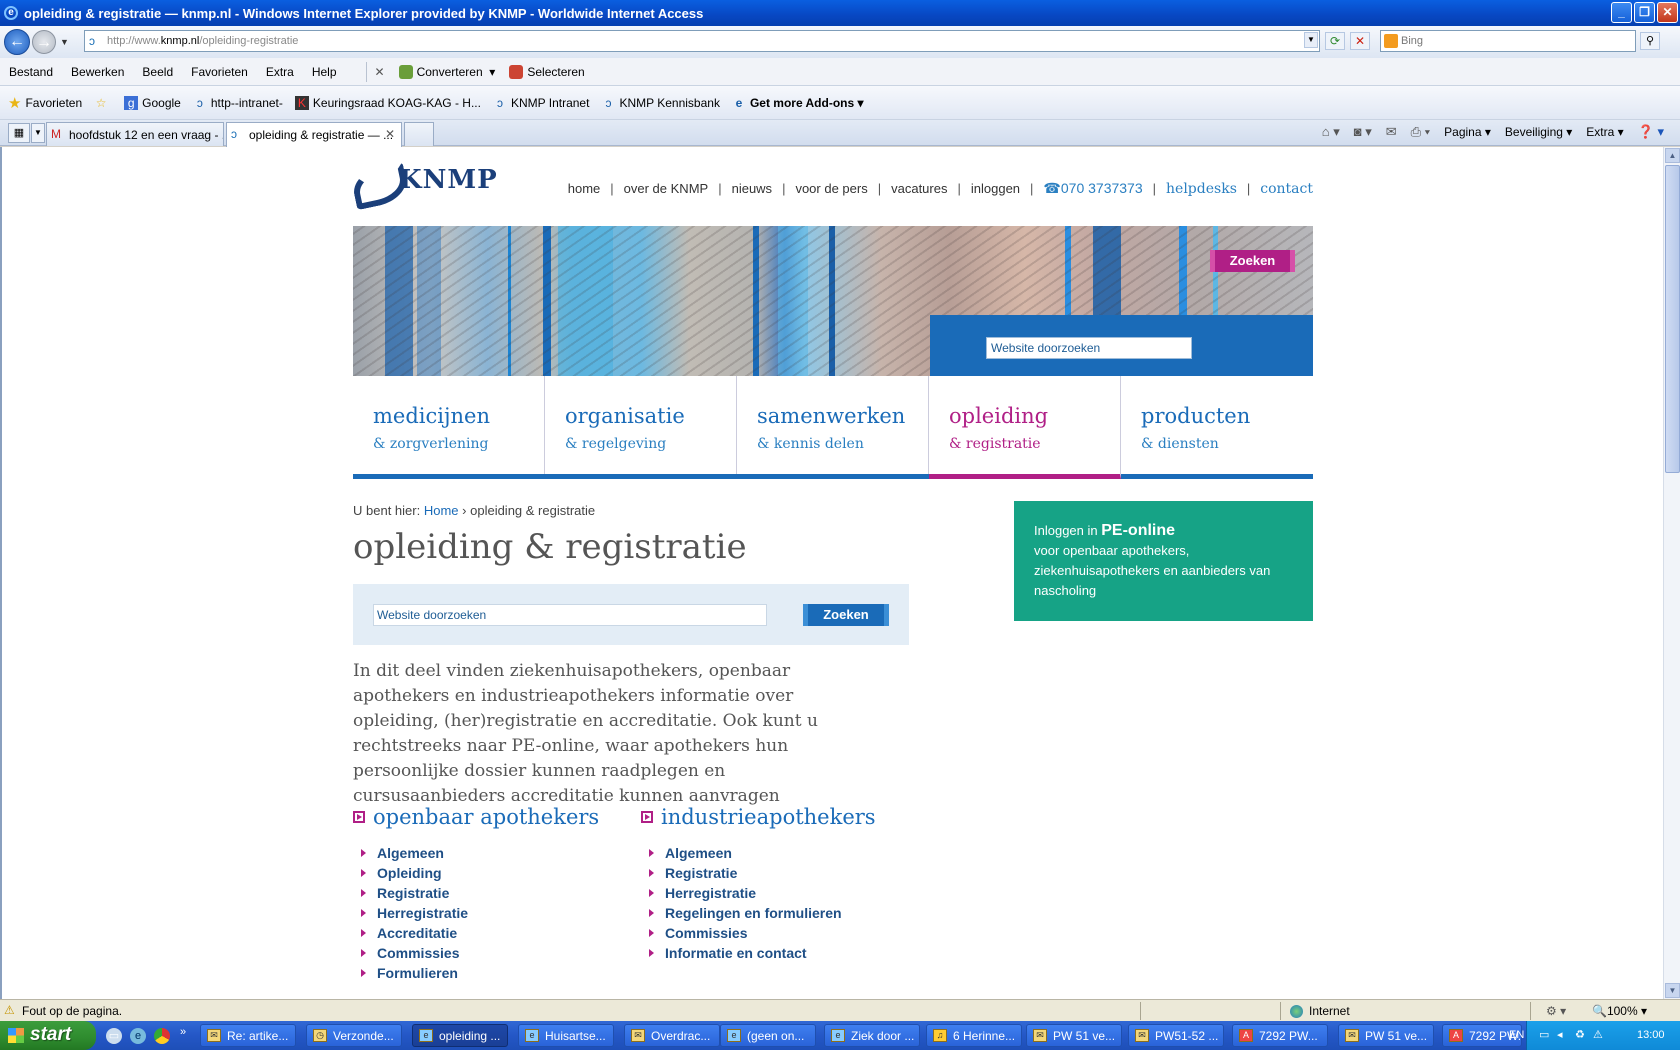 Image resolution: width=1680 pixels, height=1050 pixels. What do you see at coordinates (752, 188) in the screenshot?
I see `topnav-nieuws: nieuws` at bounding box center [752, 188].